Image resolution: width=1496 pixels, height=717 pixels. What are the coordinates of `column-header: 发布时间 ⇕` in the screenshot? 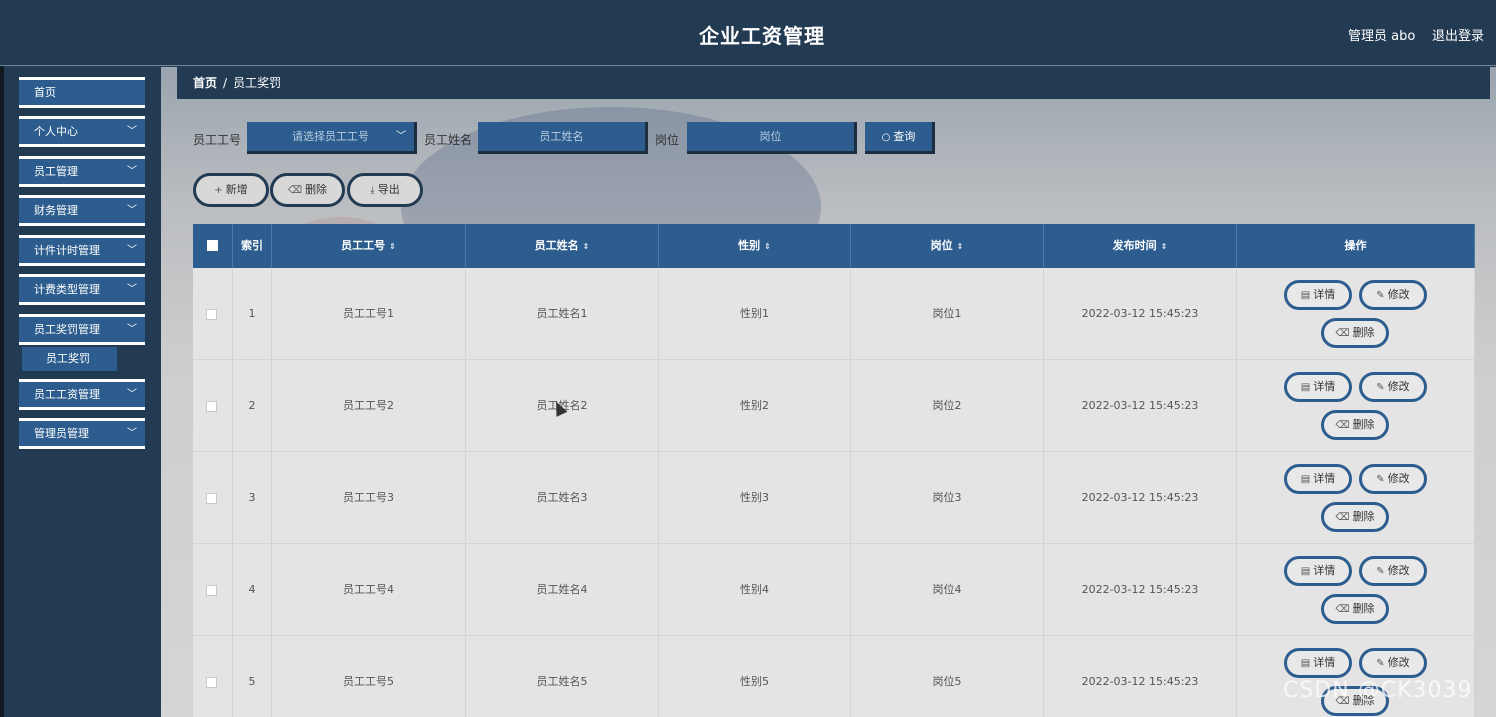 It's located at (1140, 246).